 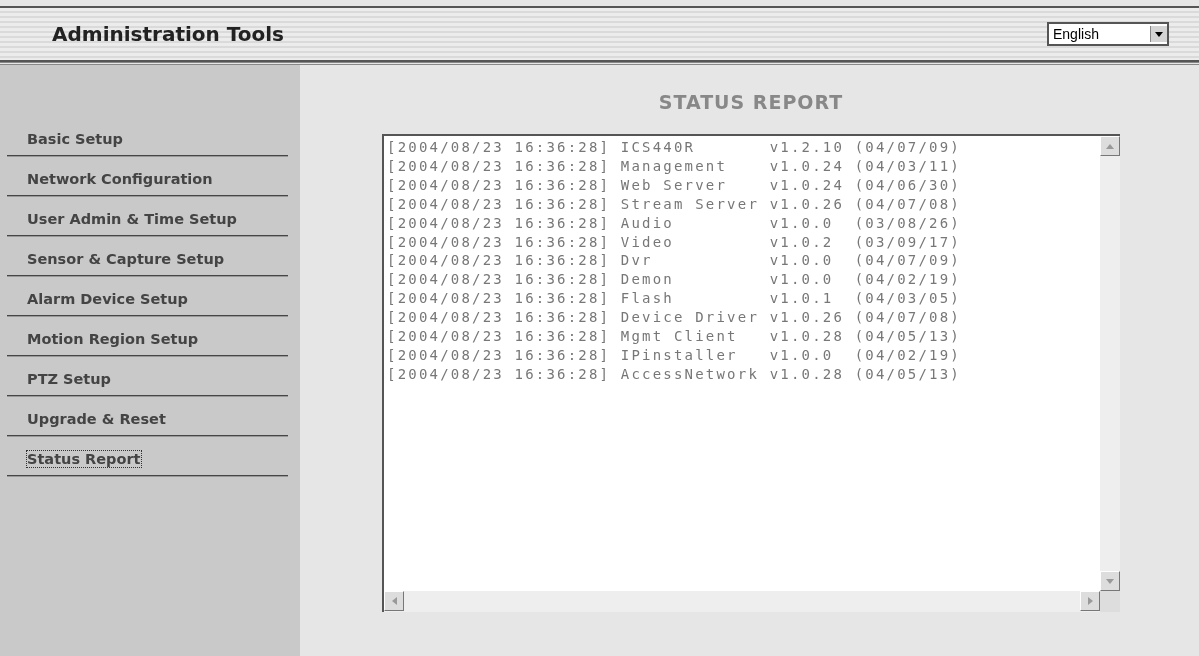 I want to click on sidebar-link: Sensor & Capture Setup, so click(x=126, y=259).